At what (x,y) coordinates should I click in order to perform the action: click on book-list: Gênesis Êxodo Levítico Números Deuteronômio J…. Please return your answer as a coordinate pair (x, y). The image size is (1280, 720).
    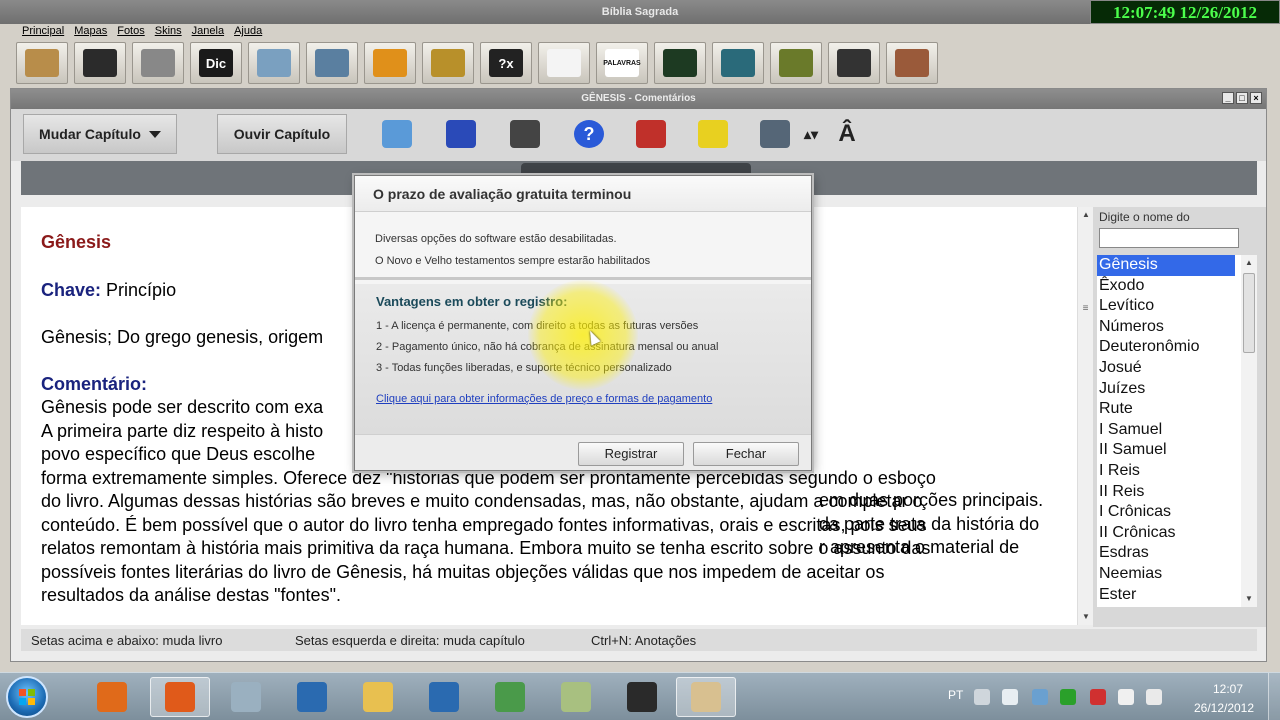
    Looking at the image, I should click on (1177, 431).